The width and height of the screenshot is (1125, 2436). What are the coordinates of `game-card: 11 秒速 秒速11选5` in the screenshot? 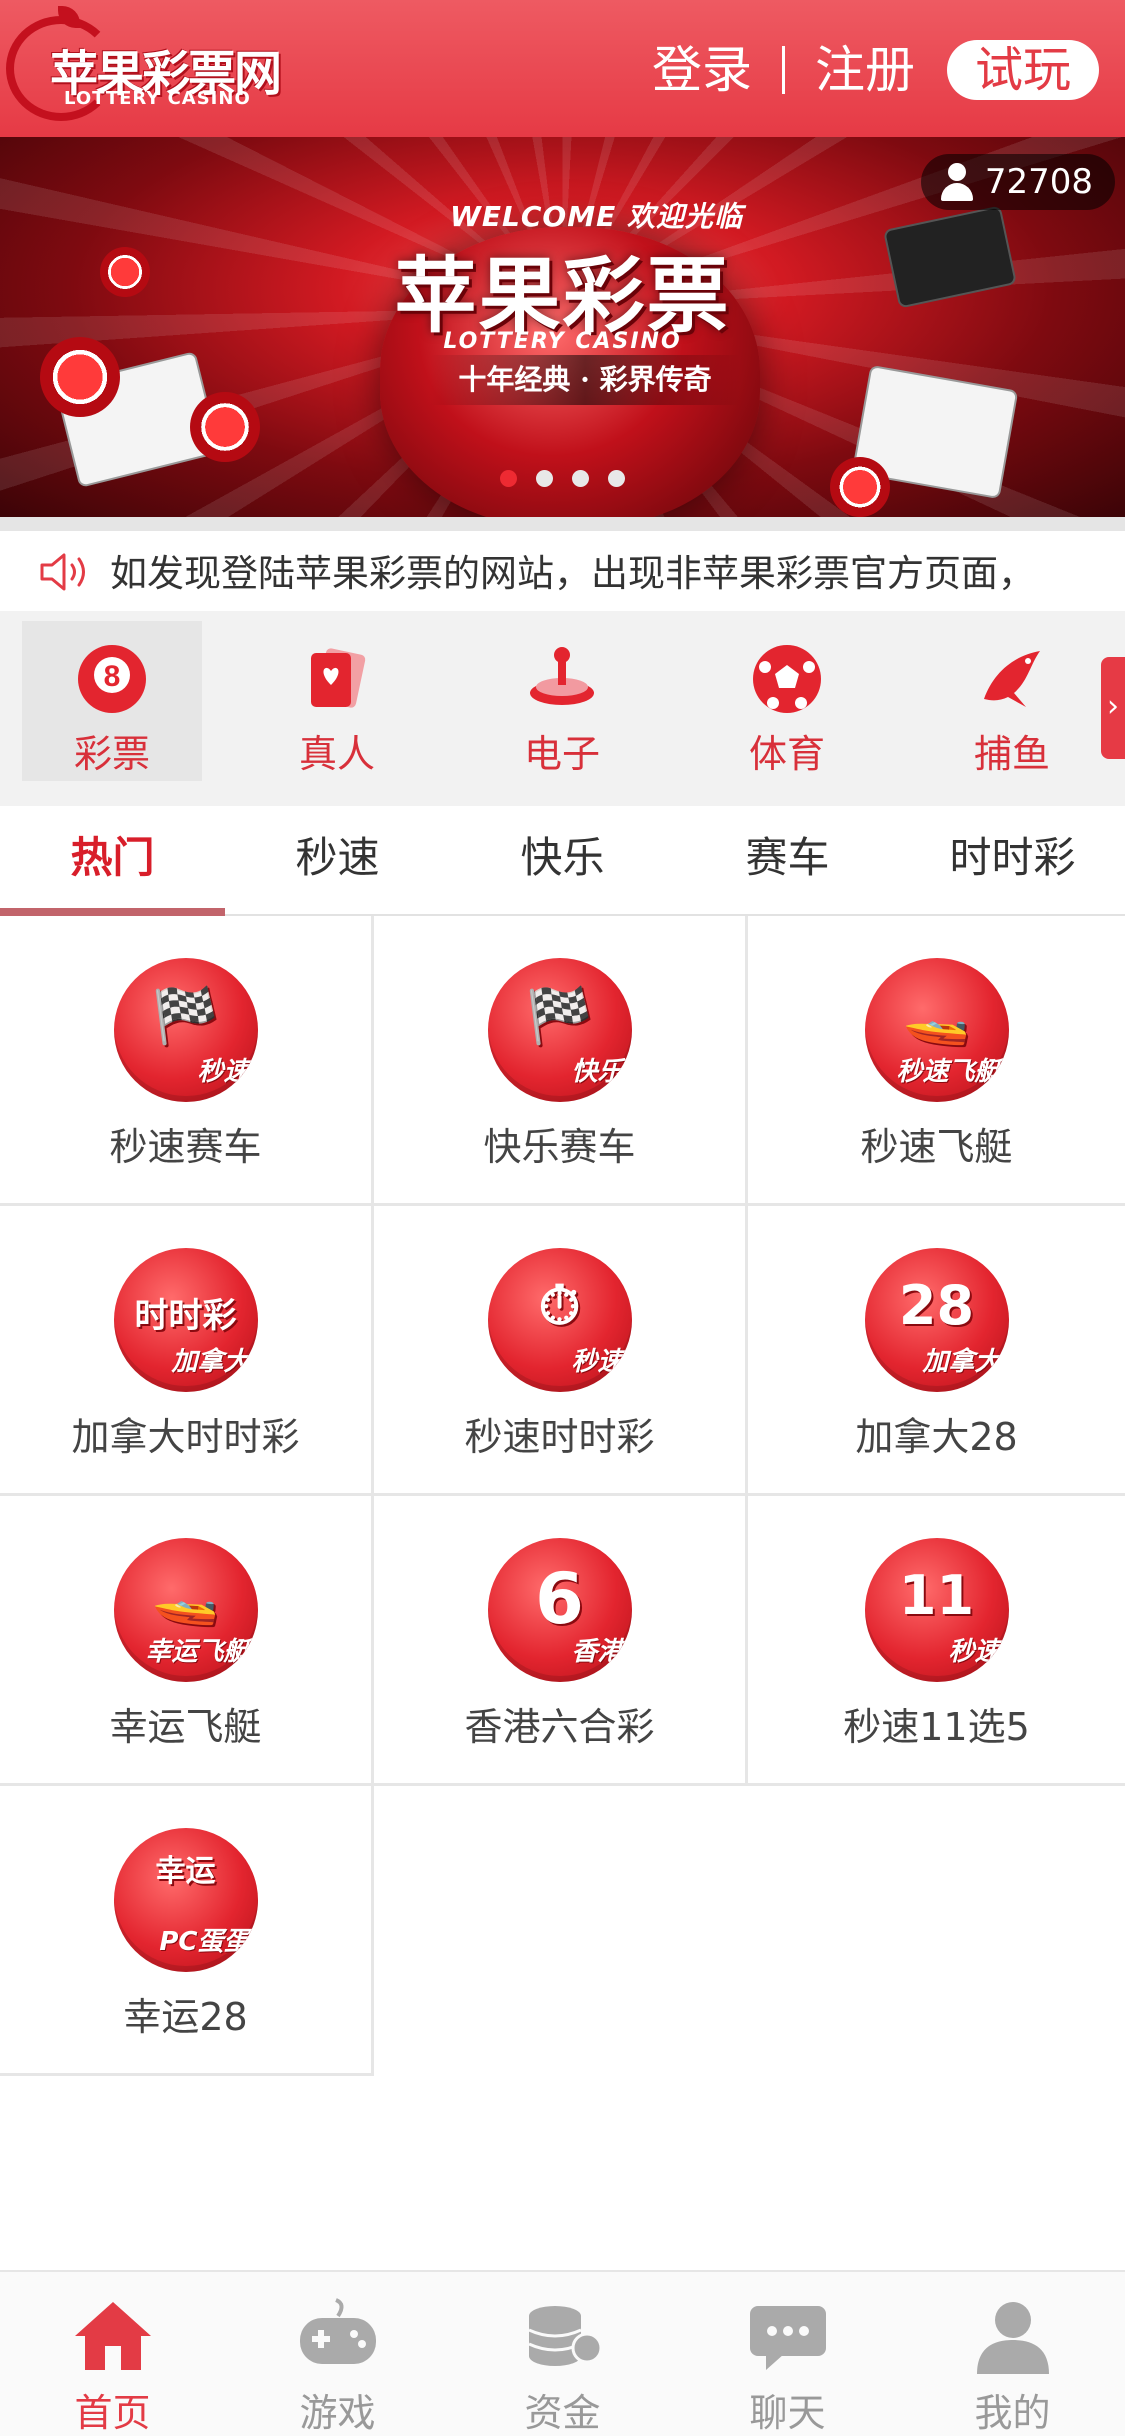 It's located at (936, 1641).